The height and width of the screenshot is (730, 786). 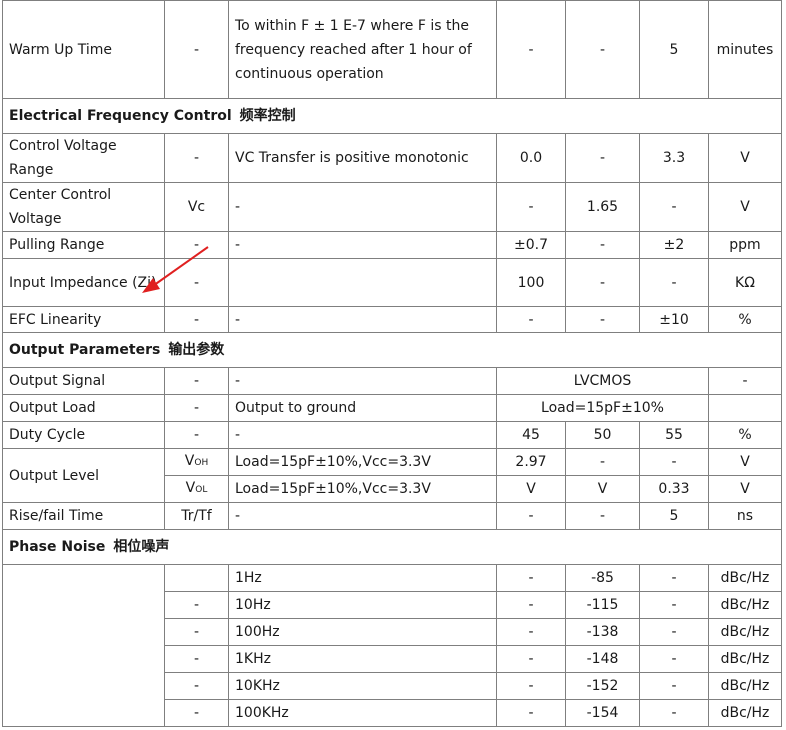 I want to click on phase-section-row: Phase Noise 相位噪声, so click(x=392, y=547).